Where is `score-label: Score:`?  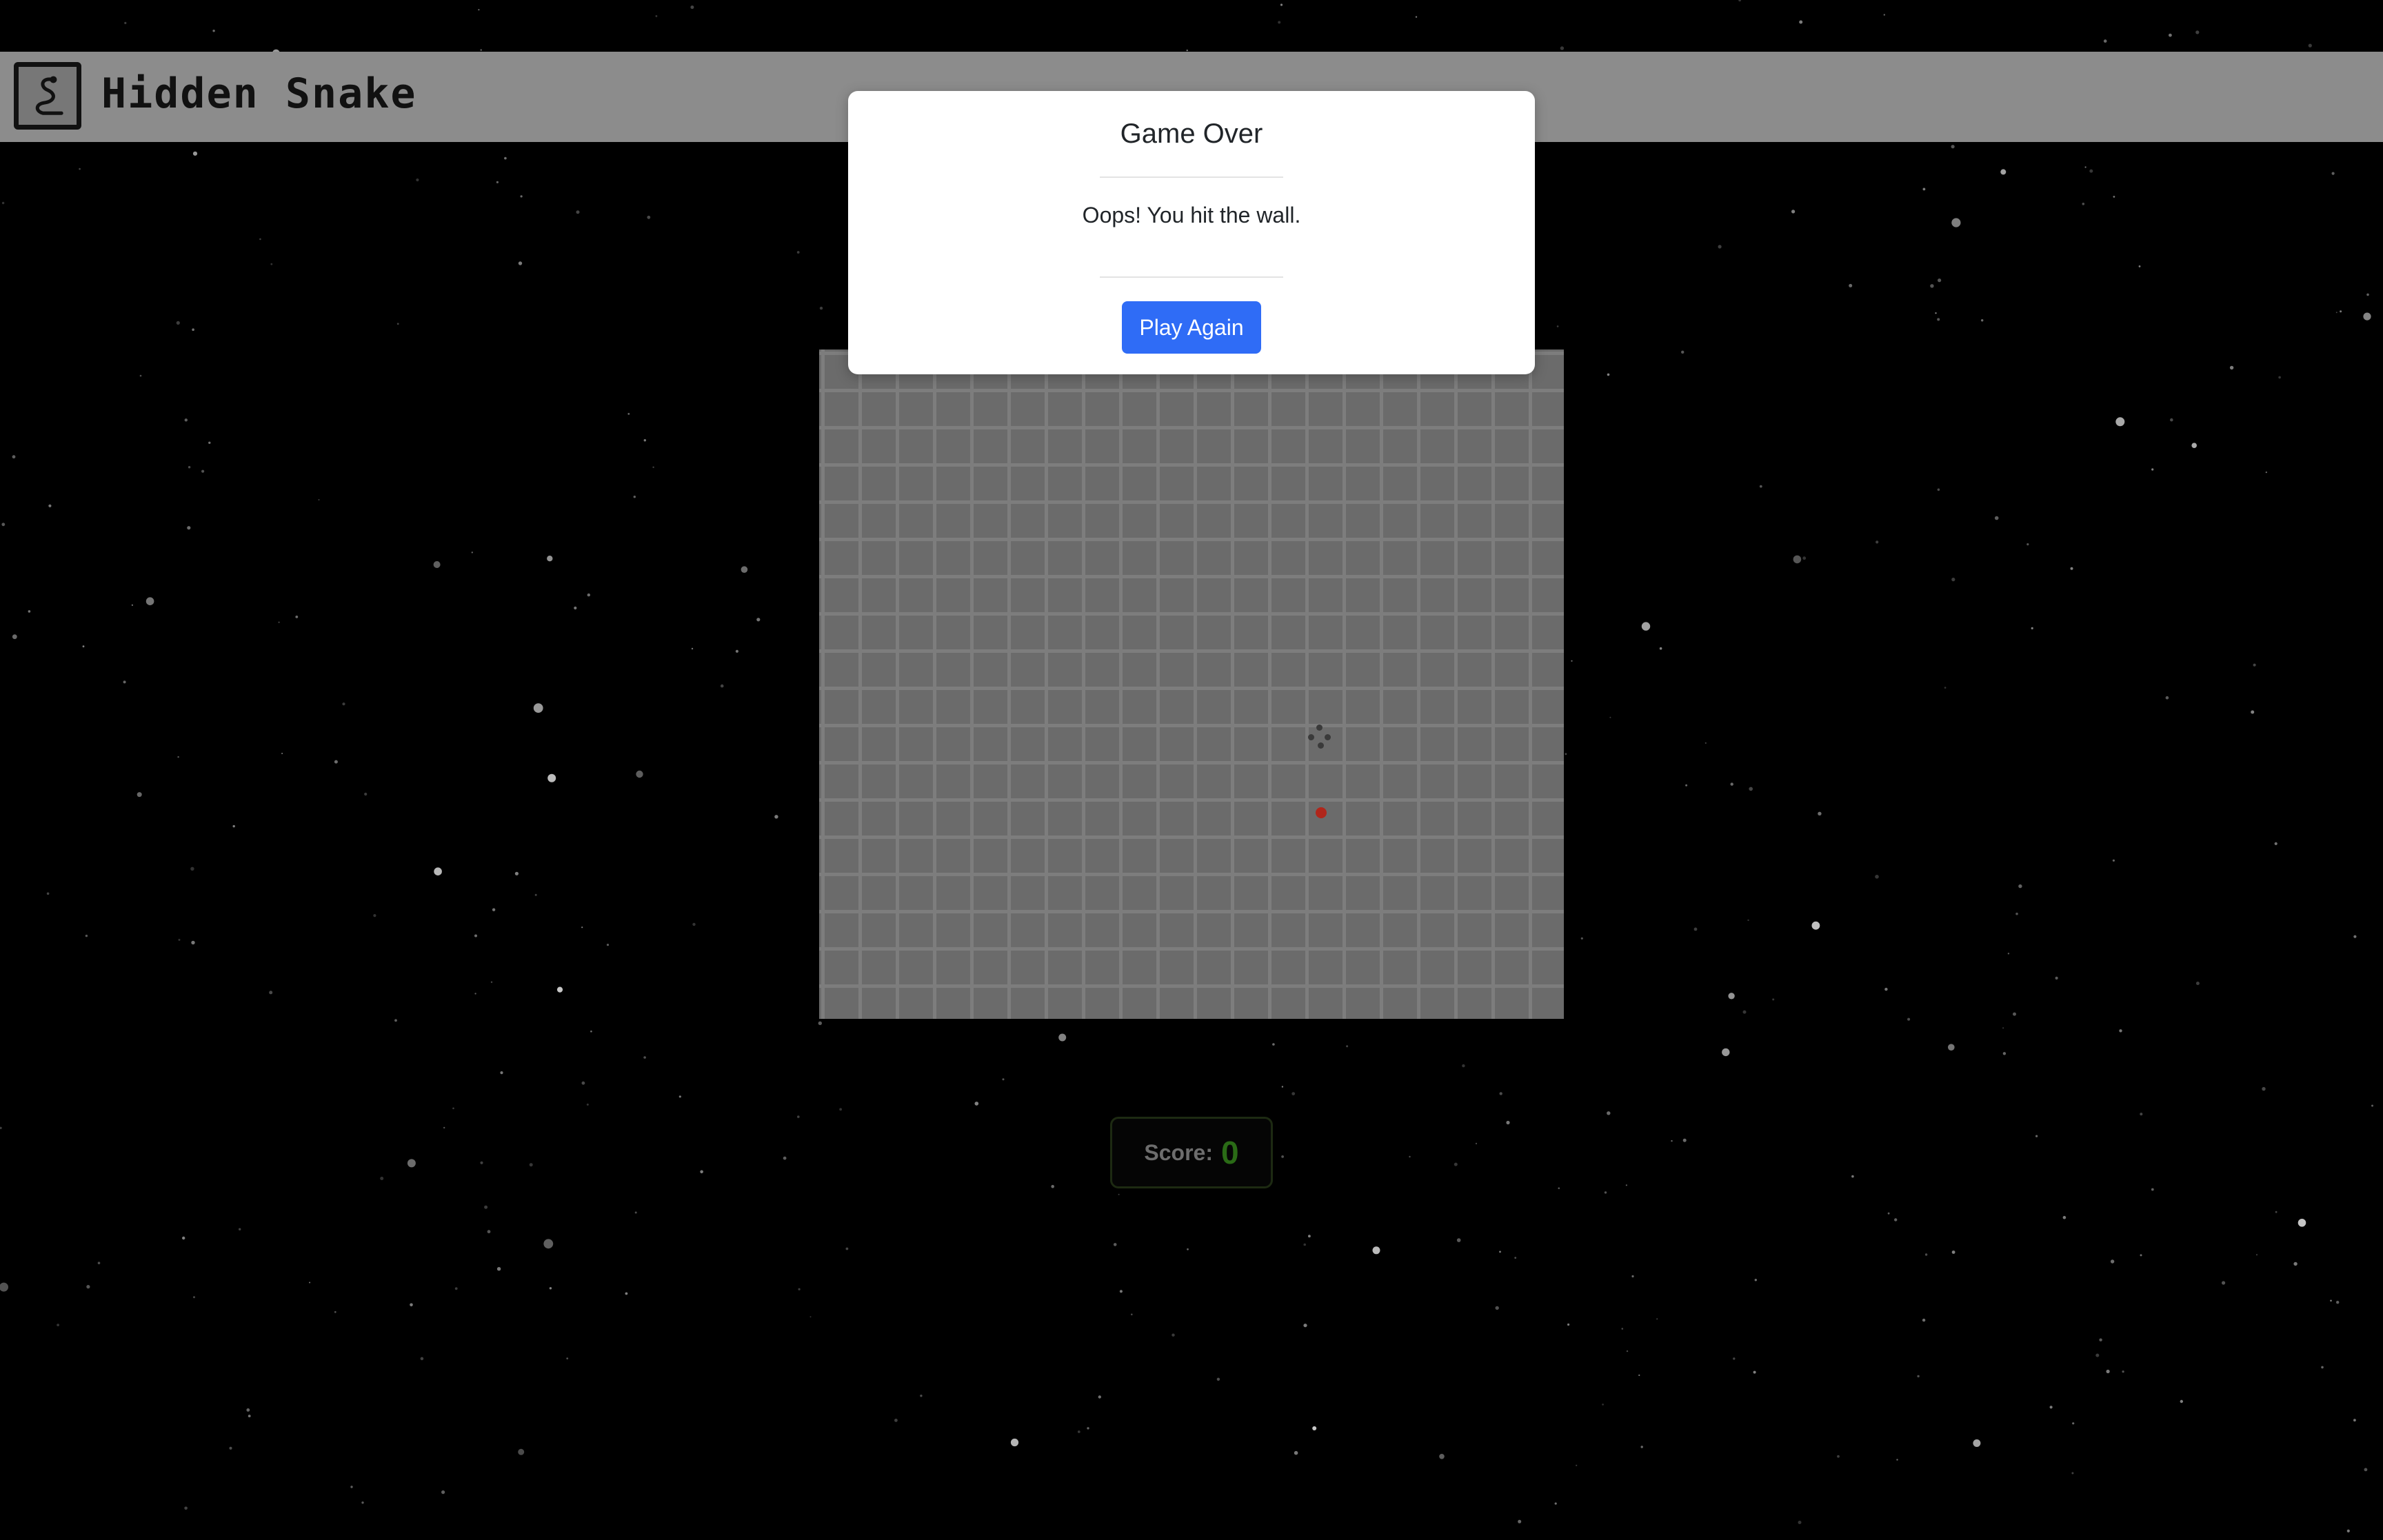
score-label: Score: is located at coordinates (1178, 1152).